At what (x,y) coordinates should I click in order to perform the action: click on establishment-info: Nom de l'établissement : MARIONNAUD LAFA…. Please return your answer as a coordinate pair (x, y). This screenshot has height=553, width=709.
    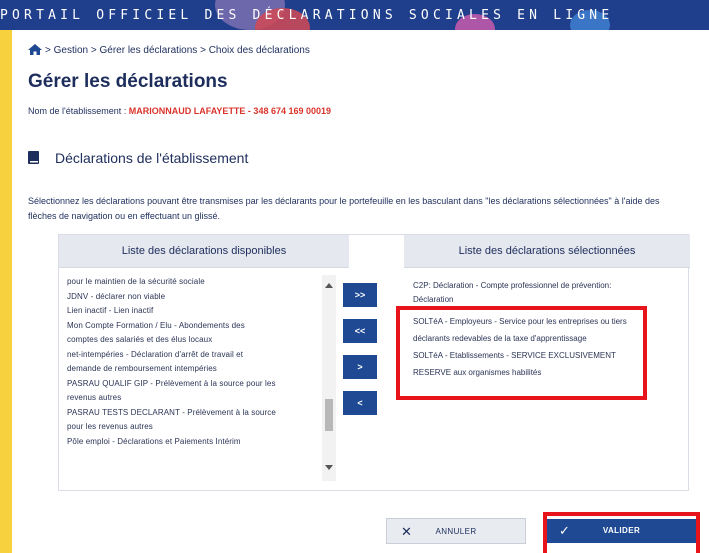
    Looking at the image, I should click on (179, 111).